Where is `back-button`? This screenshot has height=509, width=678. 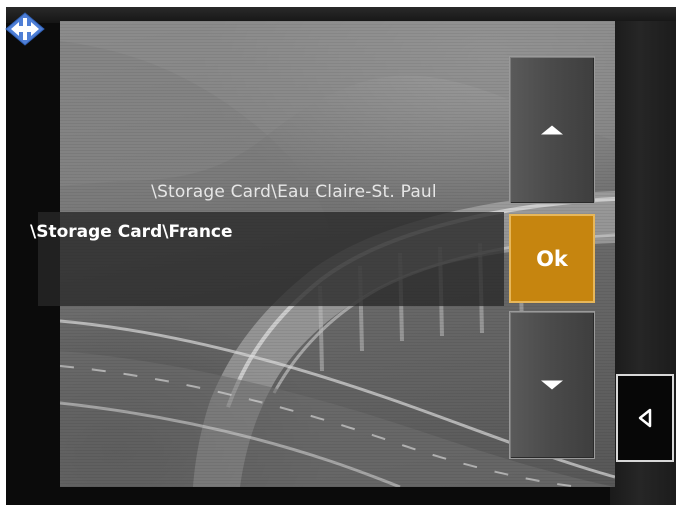
back-button is located at coordinates (645, 418).